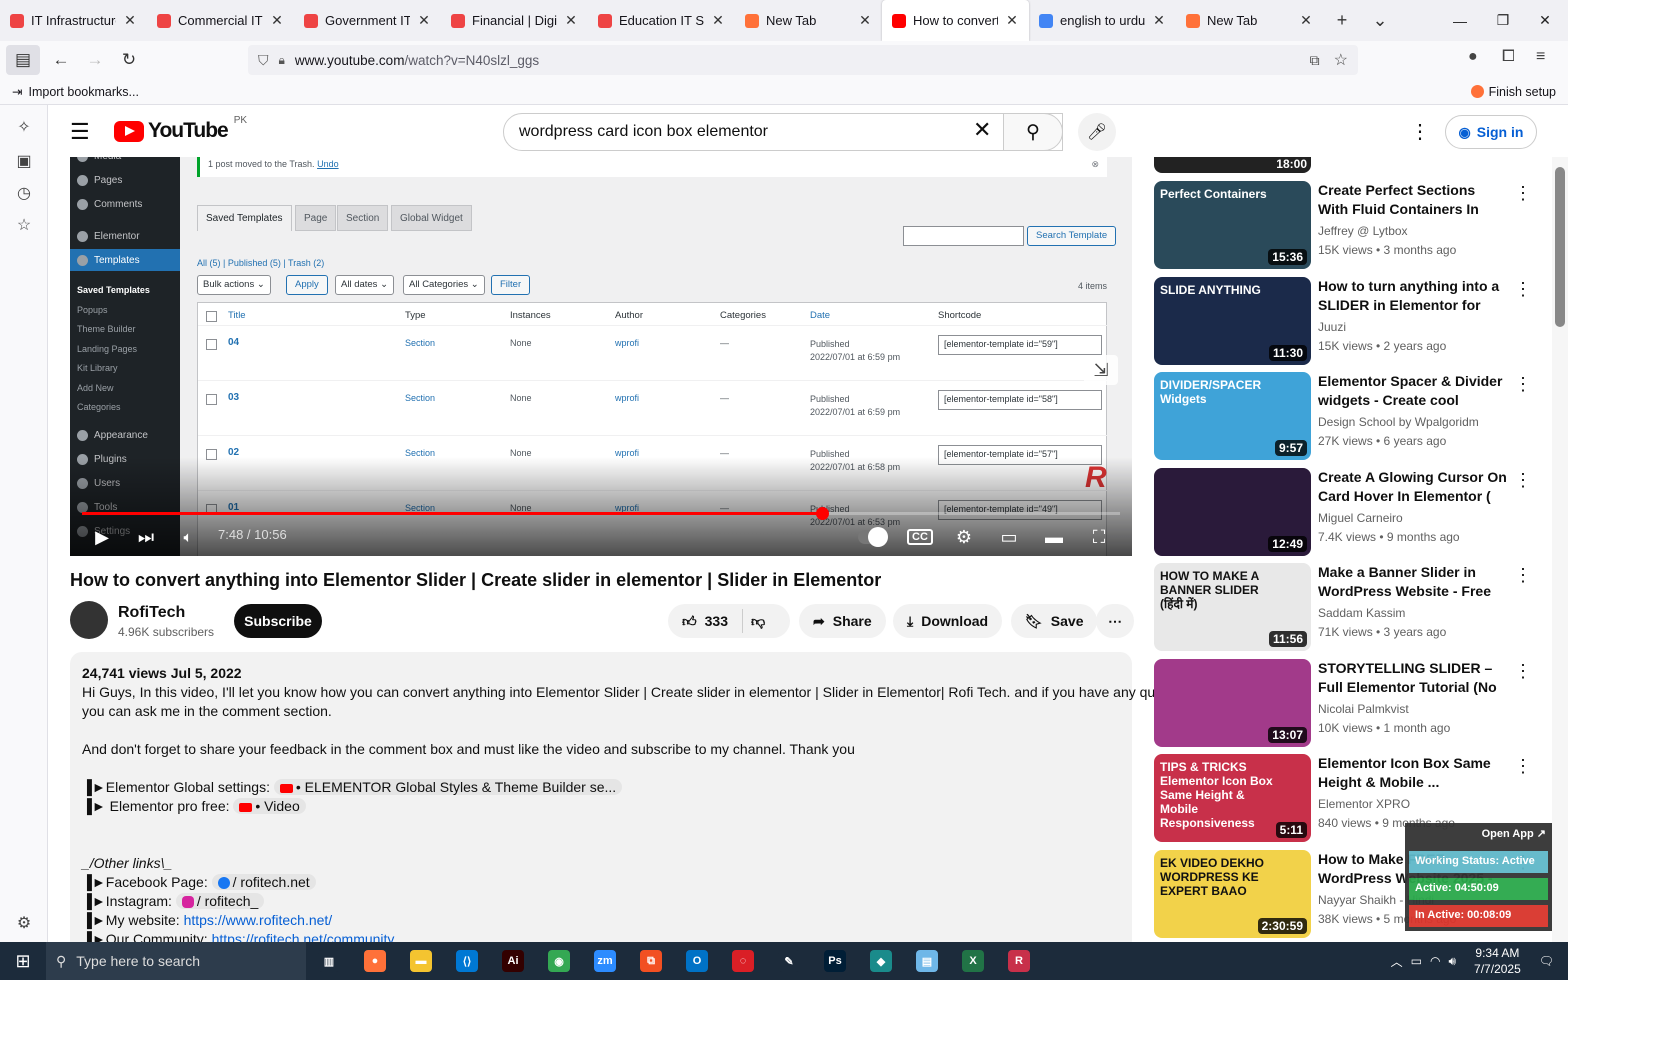  What do you see at coordinates (1364, 804) in the screenshot?
I see `recommended-channel: Elementor XPRO` at bounding box center [1364, 804].